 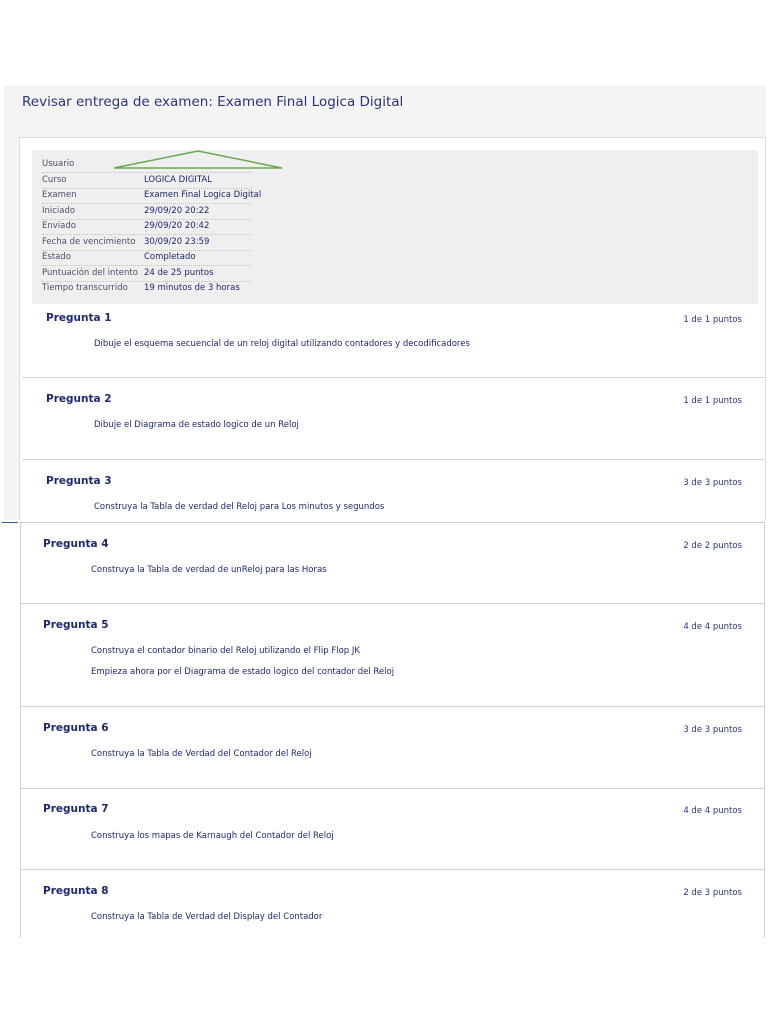 What do you see at coordinates (712, 627) in the screenshot?
I see `question-5-points: 4 de 4 puntos` at bounding box center [712, 627].